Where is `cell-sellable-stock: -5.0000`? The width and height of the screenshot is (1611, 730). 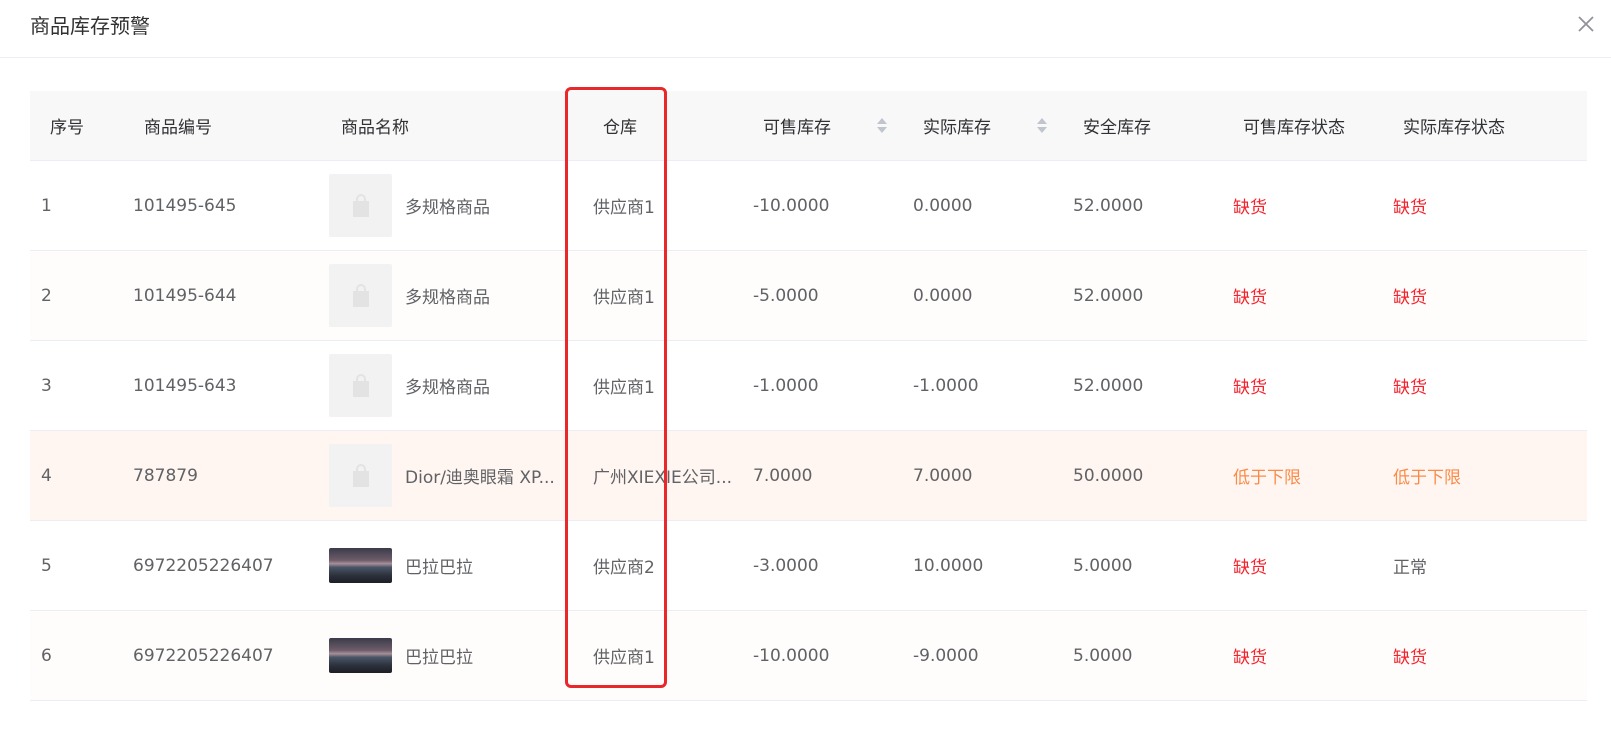
cell-sellable-stock: -5.0000 is located at coordinates (786, 295).